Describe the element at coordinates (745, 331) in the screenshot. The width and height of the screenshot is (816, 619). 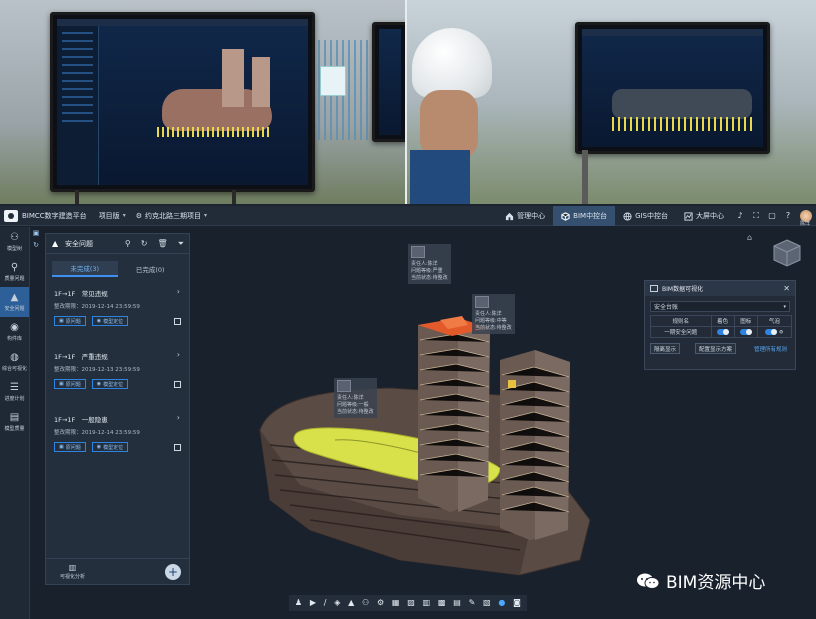
I see `icon-toggle` at that location.